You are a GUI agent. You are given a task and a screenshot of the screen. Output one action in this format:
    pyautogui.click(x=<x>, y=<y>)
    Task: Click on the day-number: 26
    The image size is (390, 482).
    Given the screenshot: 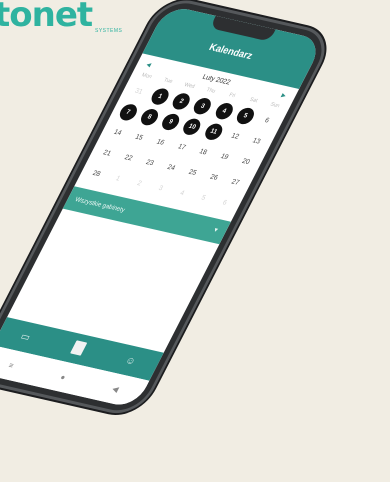 What is the action you would take?
    pyautogui.click(x=214, y=177)
    